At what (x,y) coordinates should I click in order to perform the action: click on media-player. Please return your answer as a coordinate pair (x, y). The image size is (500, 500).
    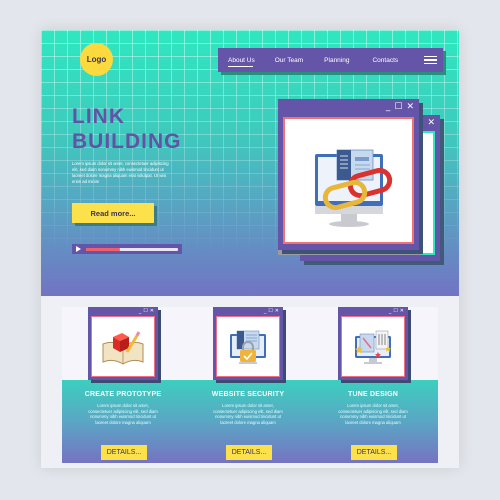
    Looking at the image, I should click on (127, 249).